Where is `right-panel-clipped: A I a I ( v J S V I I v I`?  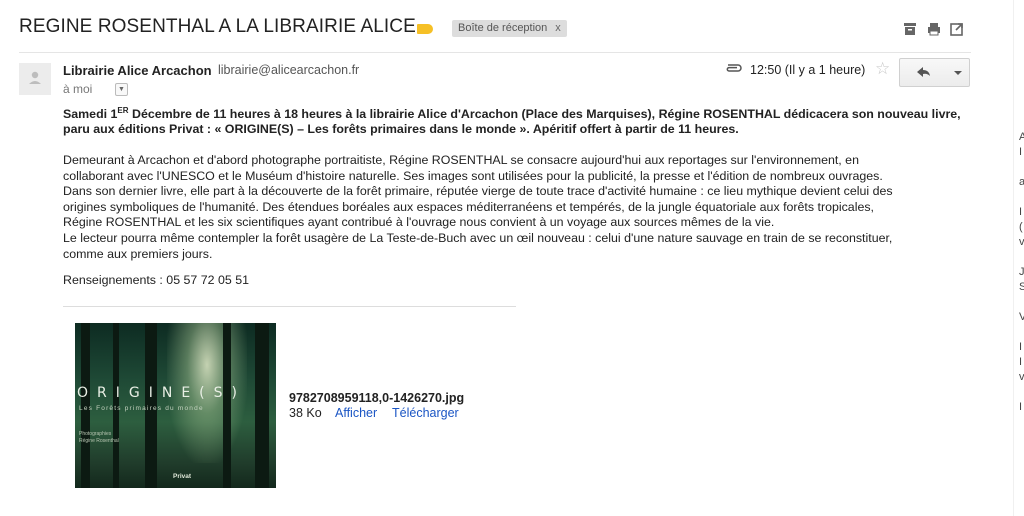
right-panel-clipped: A I a I ( v J S V I I v I is located at coordinates (1021, 272).